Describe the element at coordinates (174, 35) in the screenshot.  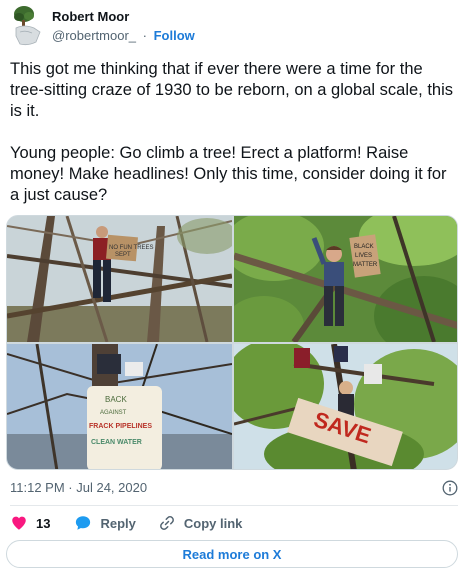
I see `follow-button: Follow` at that location.